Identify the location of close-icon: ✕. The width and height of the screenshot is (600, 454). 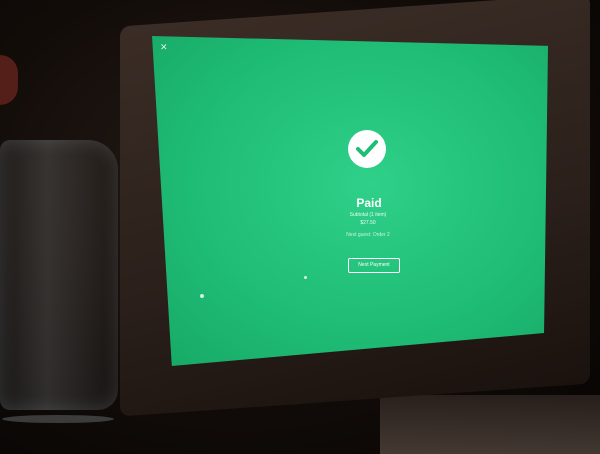
(164, 47).